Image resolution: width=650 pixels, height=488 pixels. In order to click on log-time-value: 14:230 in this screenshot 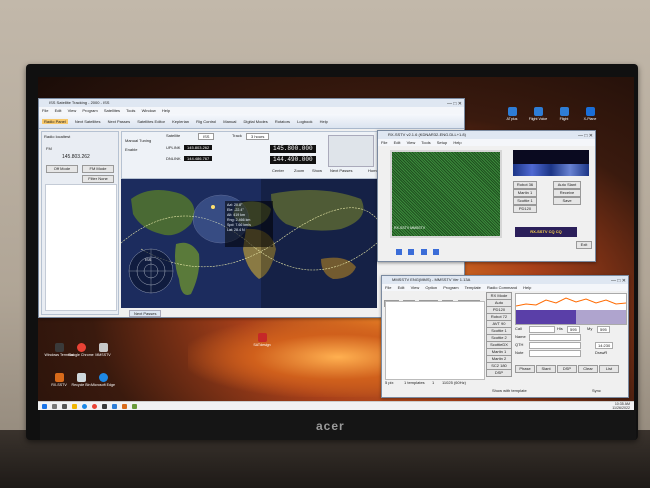, I will do `click(604, 345)`.